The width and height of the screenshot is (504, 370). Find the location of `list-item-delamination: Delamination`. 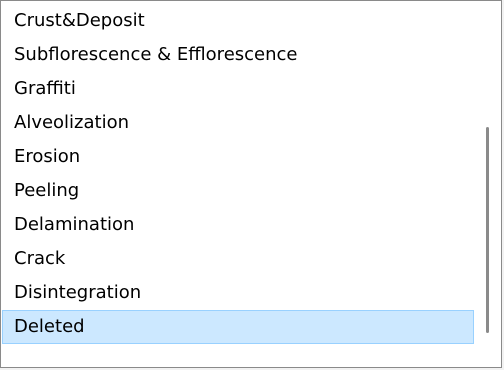

list-item-delamination: Delamination is located at coordinates (238, 225).